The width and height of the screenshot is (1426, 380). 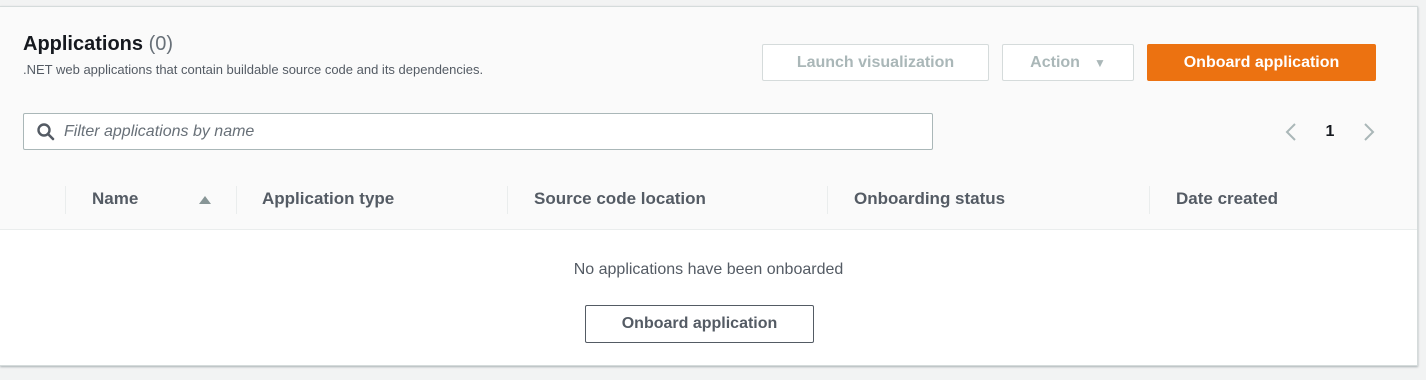 I want to click on search-icon, so click(x=46, y=131).